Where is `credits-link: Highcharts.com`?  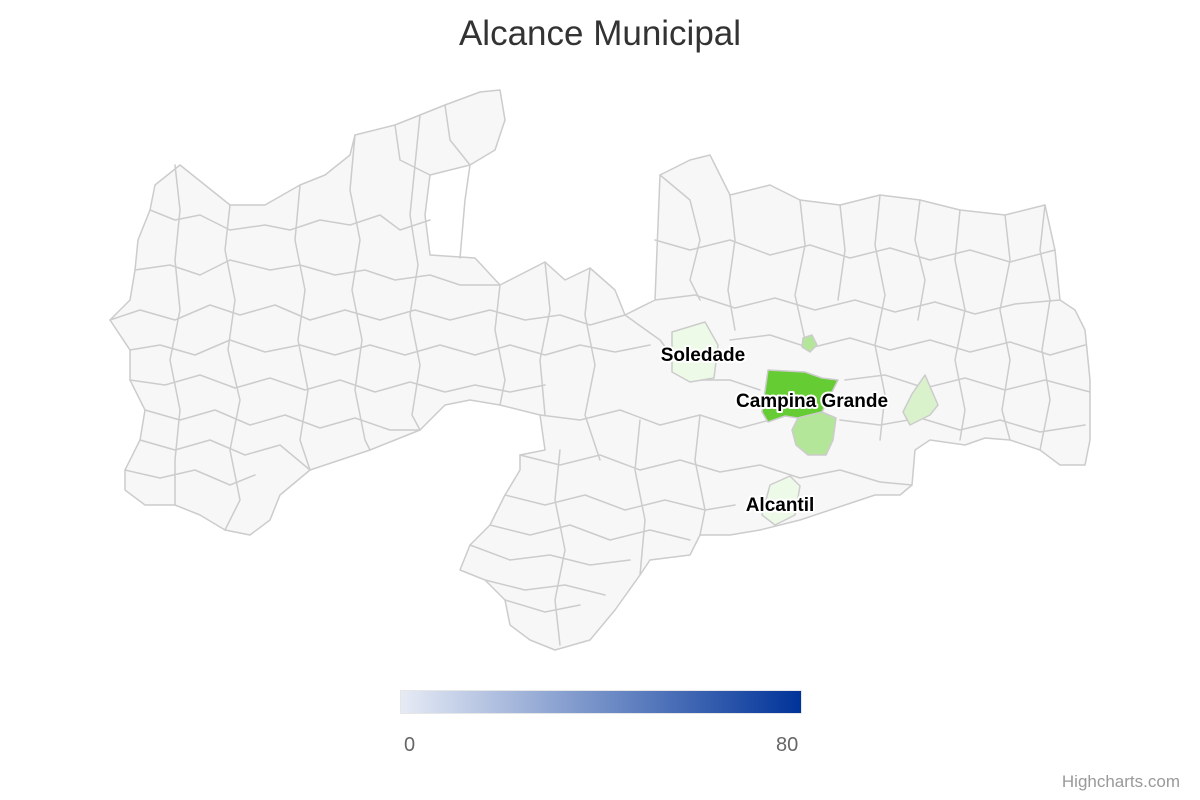 credits-link: Highcharts.com is located at coordinates (1121, 782).